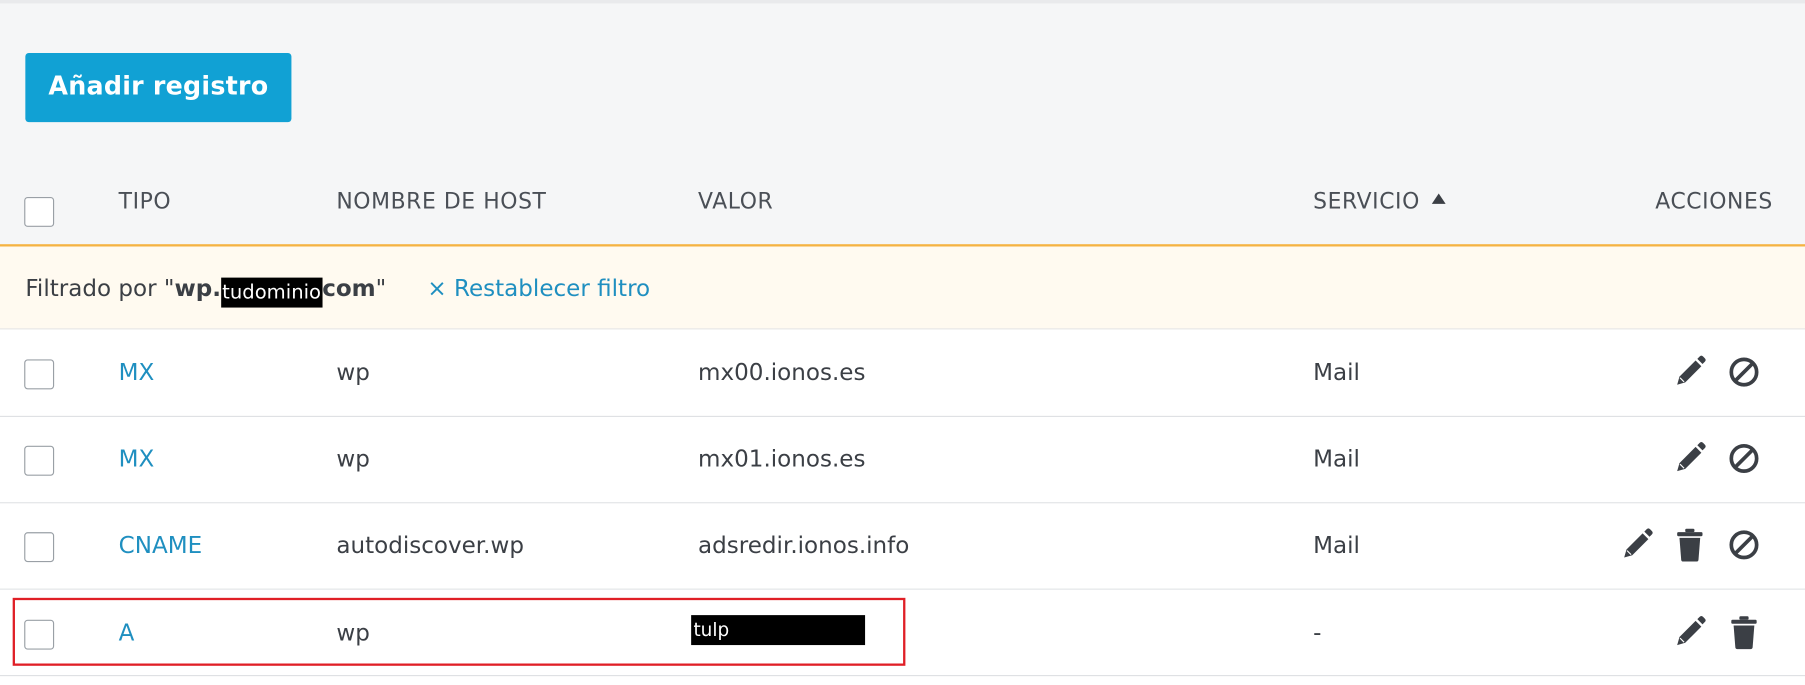 The width and height of the screenshot is (1805, 685). Describe the element at coordinates (272, 292) in the screenshot. I see `filter-domain-redacted: tudominio` at that location.